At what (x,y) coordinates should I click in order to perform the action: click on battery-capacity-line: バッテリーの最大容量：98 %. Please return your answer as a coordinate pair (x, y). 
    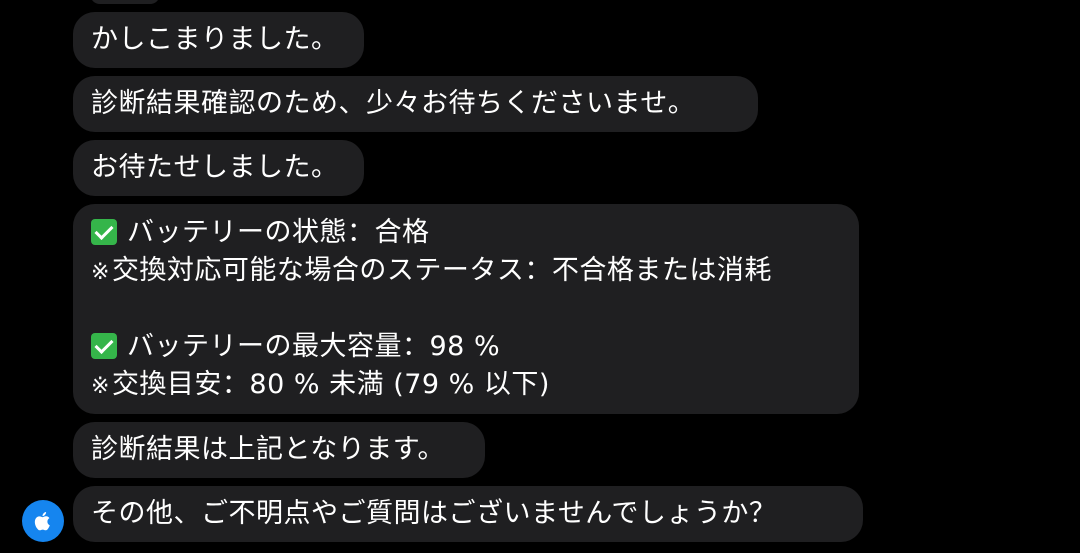
    Looking at the image, I should click on (466, 347).